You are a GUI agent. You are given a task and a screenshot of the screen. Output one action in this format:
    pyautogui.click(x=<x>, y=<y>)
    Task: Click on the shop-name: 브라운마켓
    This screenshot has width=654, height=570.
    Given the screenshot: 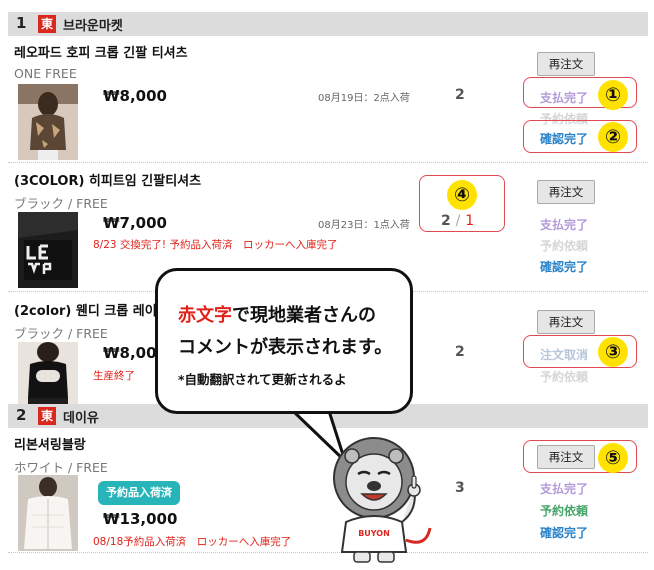 What is the action you would take?
    pyautogui.click(x=93, y=24)
    